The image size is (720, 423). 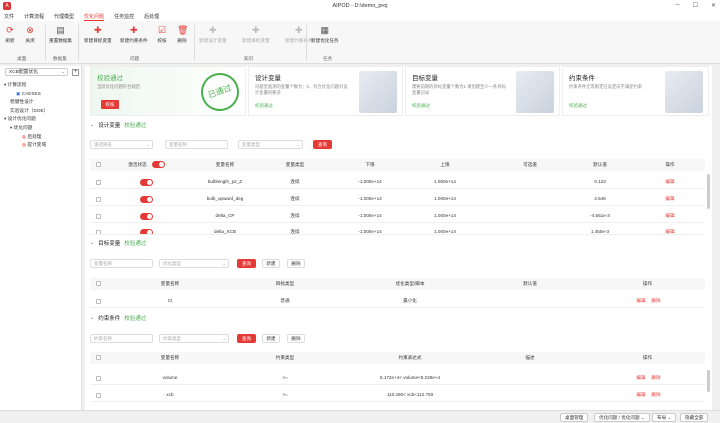 What do you see at coordinates (299, 34) in the screenshot?
I see `new-constraint-disabled-button: ✚ 新建约束条件` at bounding box center [299, 34].